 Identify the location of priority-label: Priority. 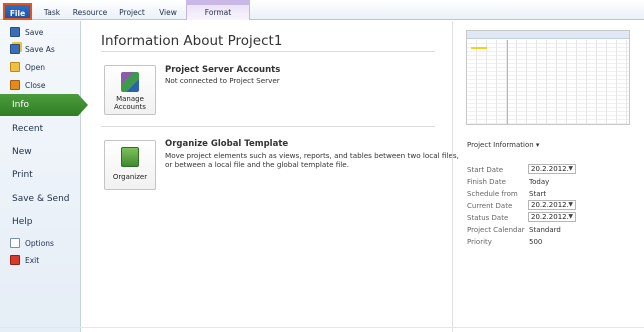
(479, 242).